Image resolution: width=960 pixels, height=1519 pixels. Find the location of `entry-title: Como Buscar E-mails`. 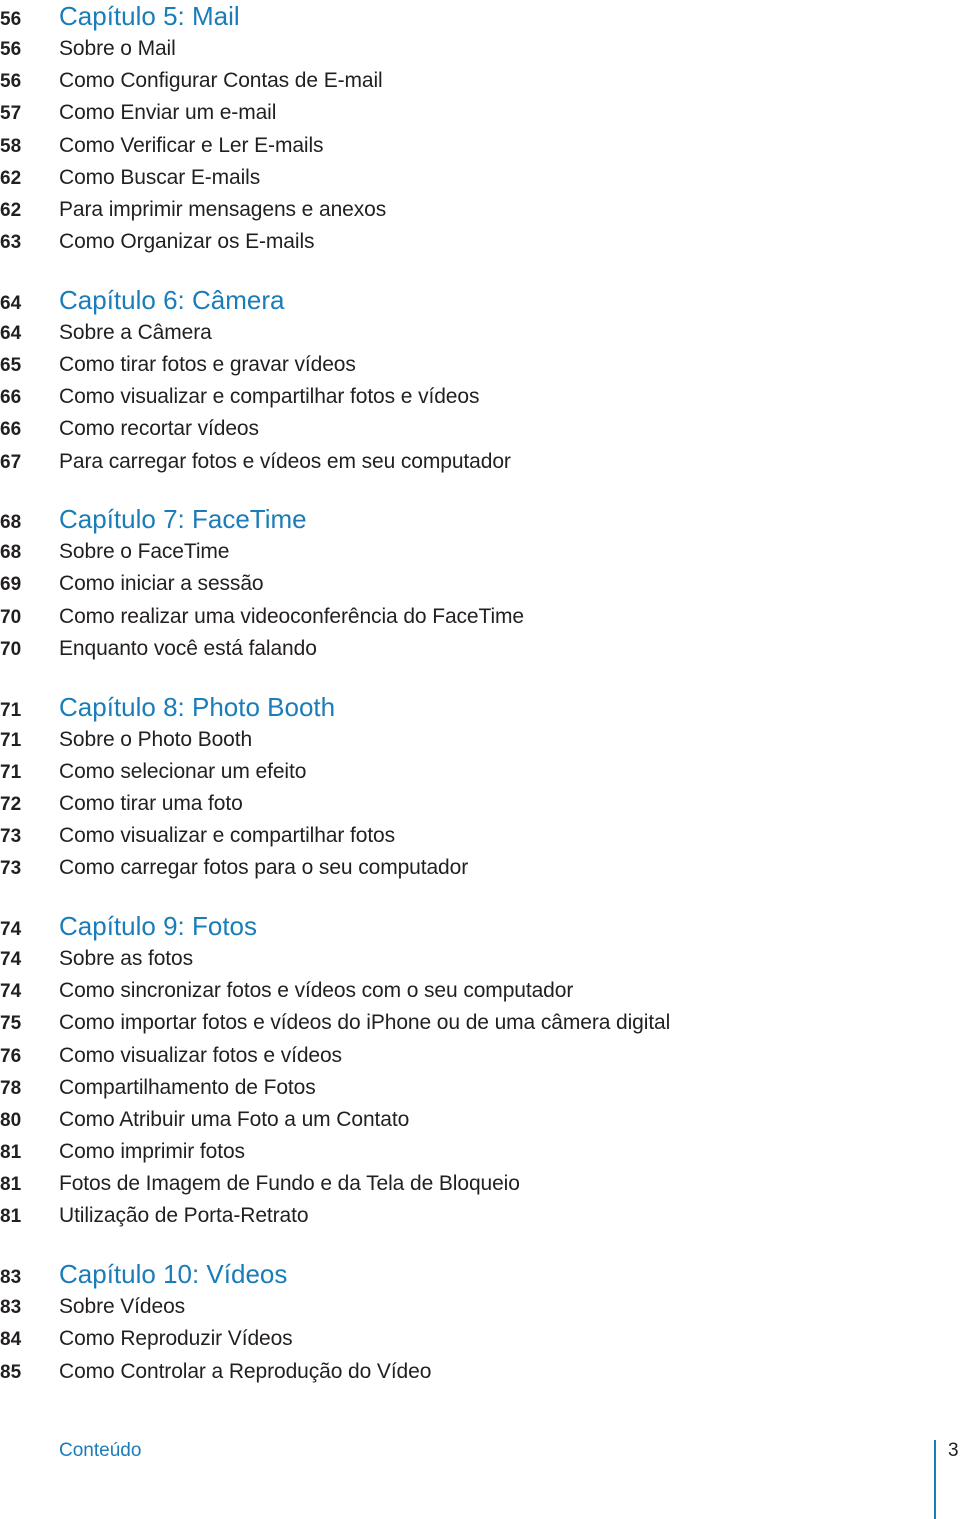

entry-title: Como Buscar E-mails is located at coordinates (159, 178).